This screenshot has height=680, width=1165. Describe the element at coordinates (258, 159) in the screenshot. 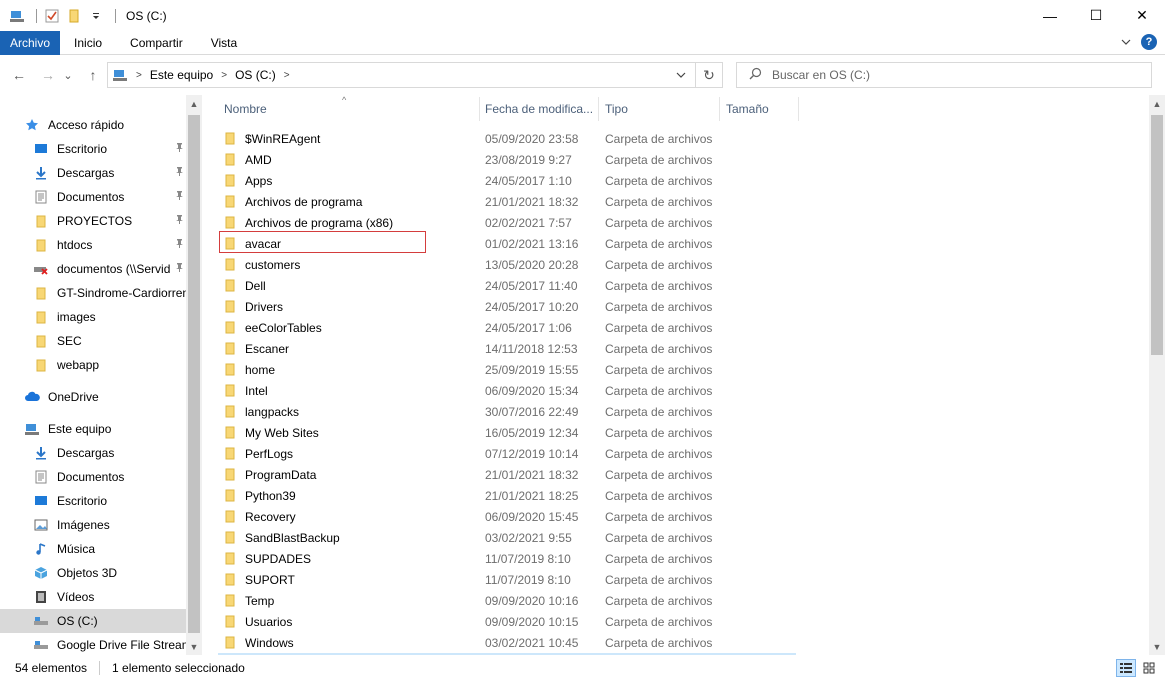

I see `file-name: AMD` at that location.